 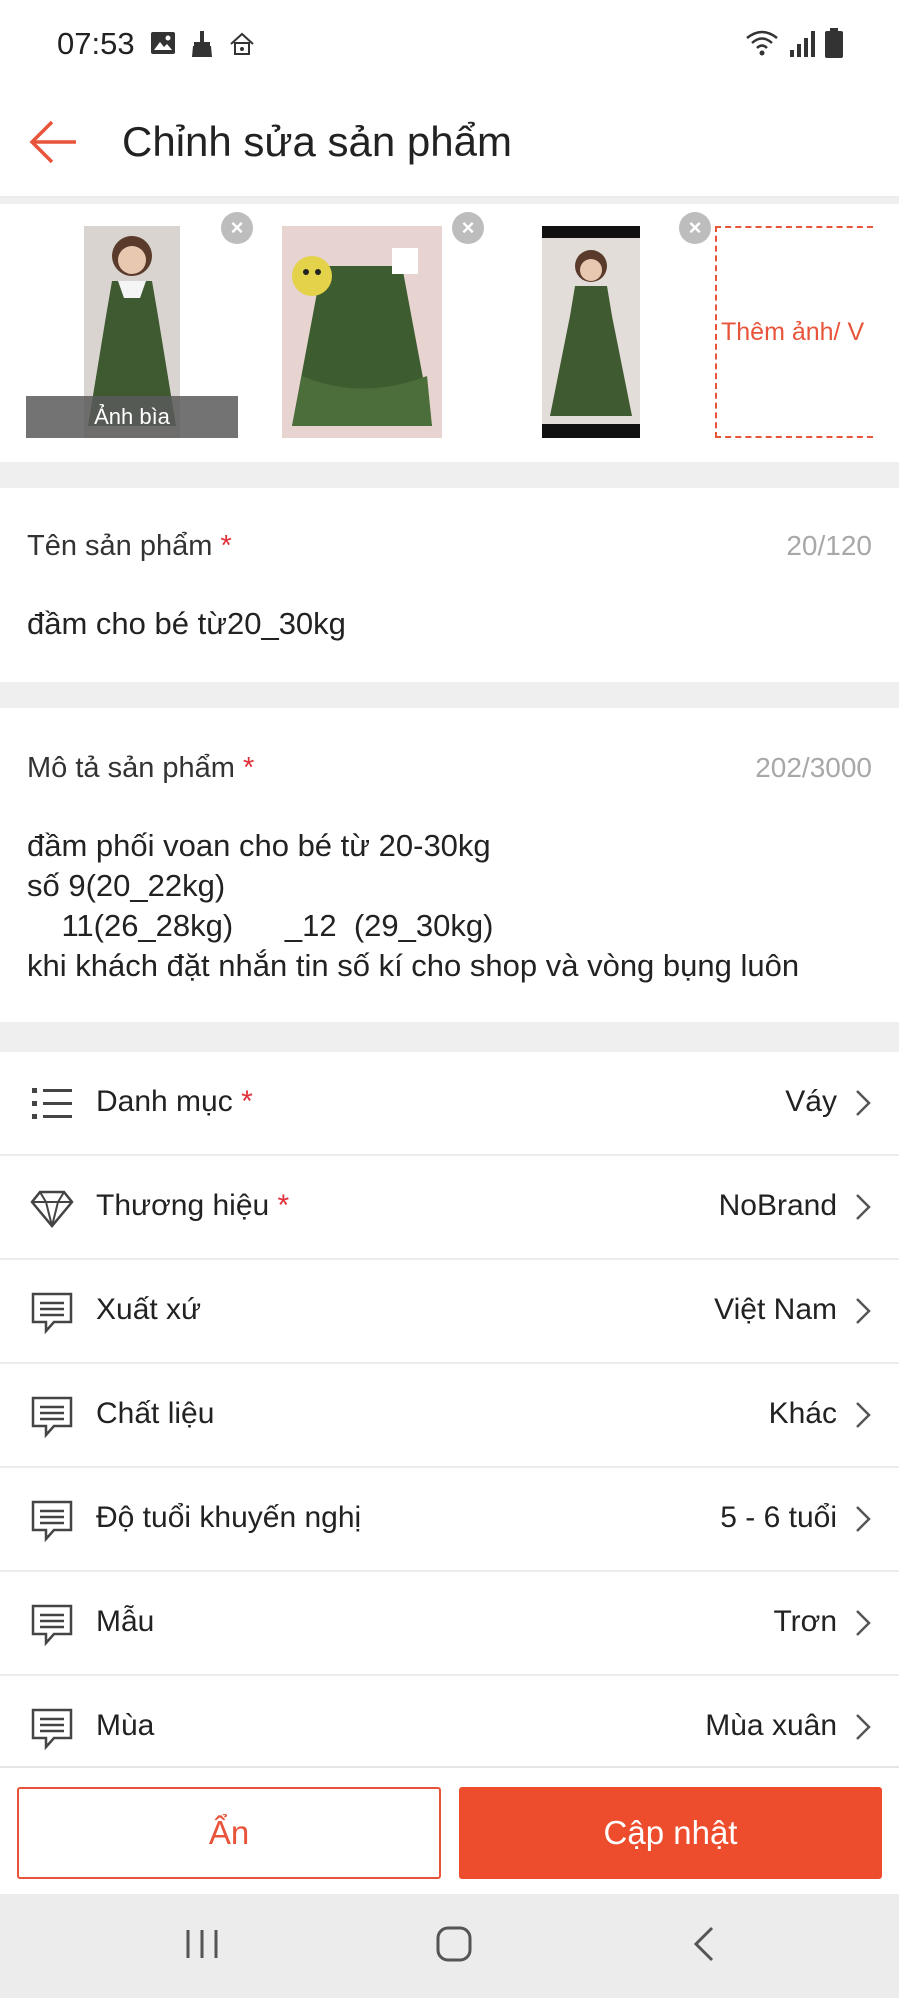 I want to click on attribute-value: NoBrand, so click(x=777, y=1205).